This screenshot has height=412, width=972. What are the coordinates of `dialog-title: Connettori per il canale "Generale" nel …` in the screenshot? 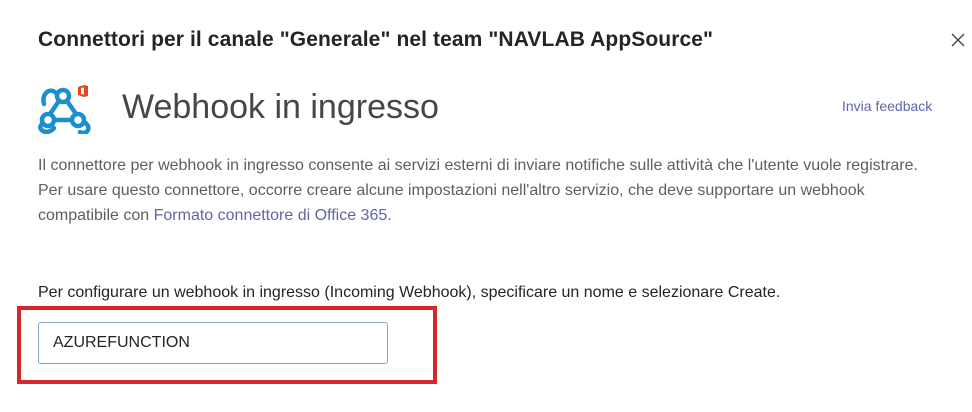 It's located at (376, 39).